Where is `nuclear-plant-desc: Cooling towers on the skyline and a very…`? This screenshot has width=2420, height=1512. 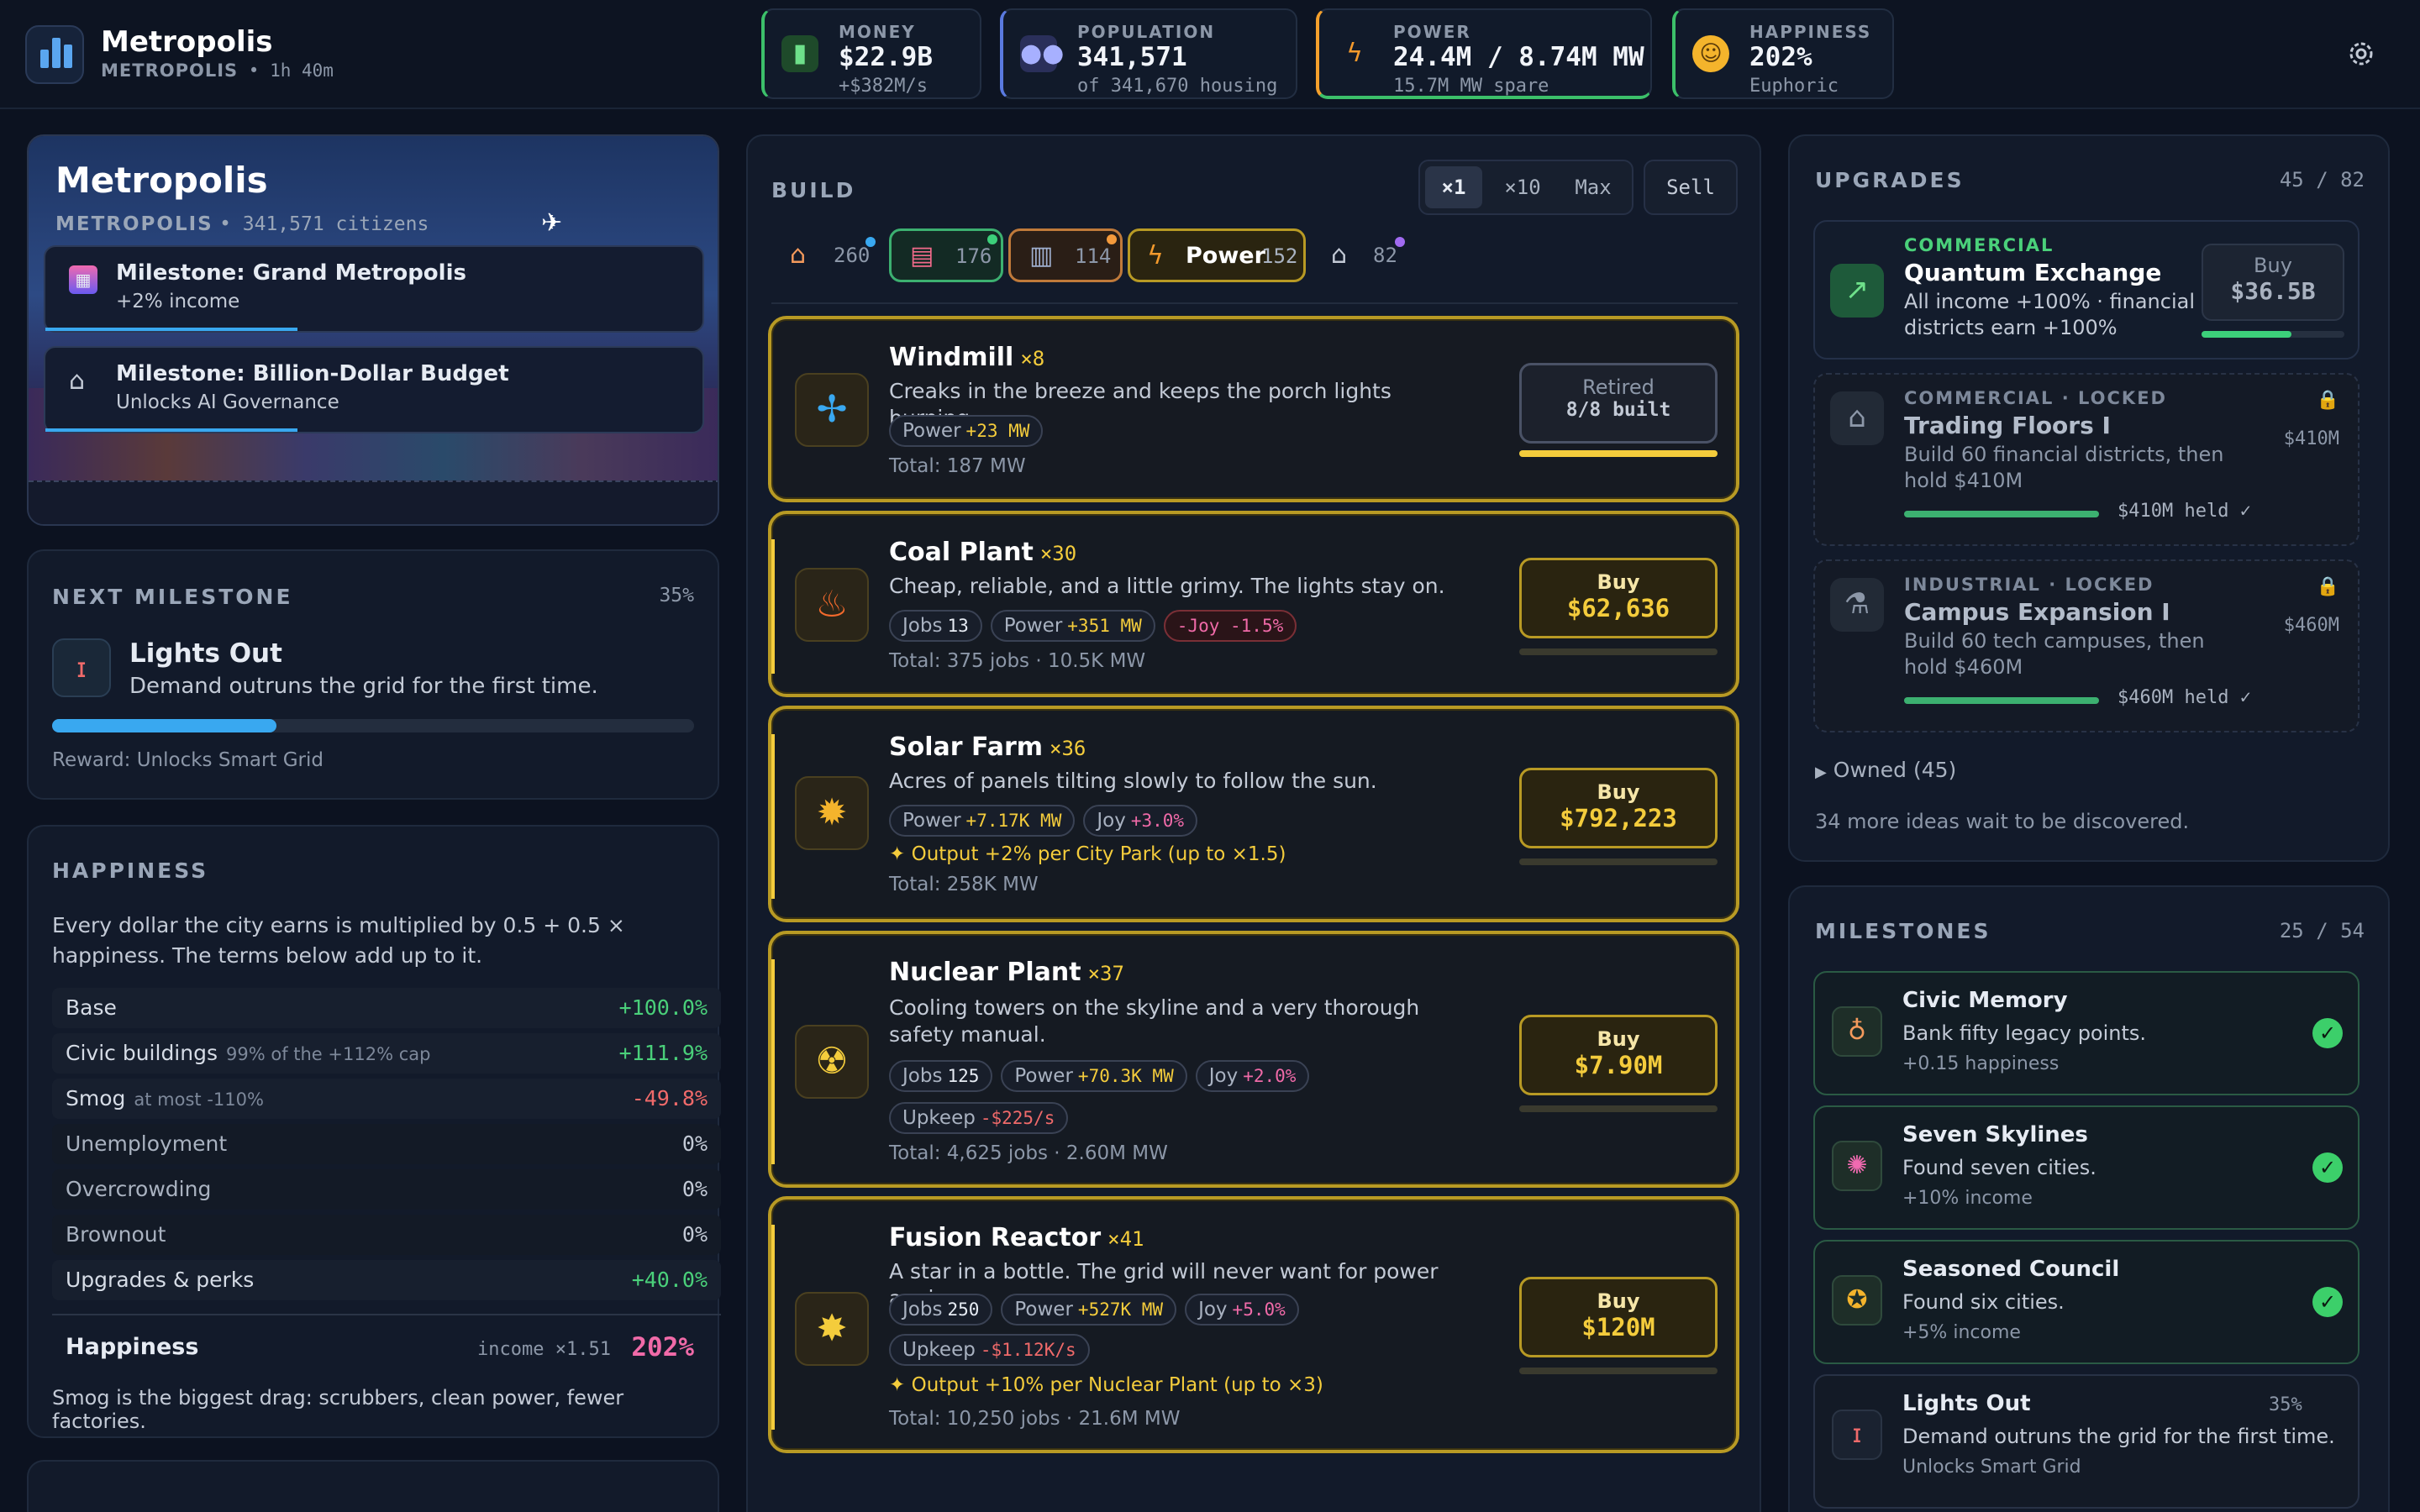 nuclear-plant-desc: Cooling towers on the skyline and a very… is located at coordinates (1154, 1021).